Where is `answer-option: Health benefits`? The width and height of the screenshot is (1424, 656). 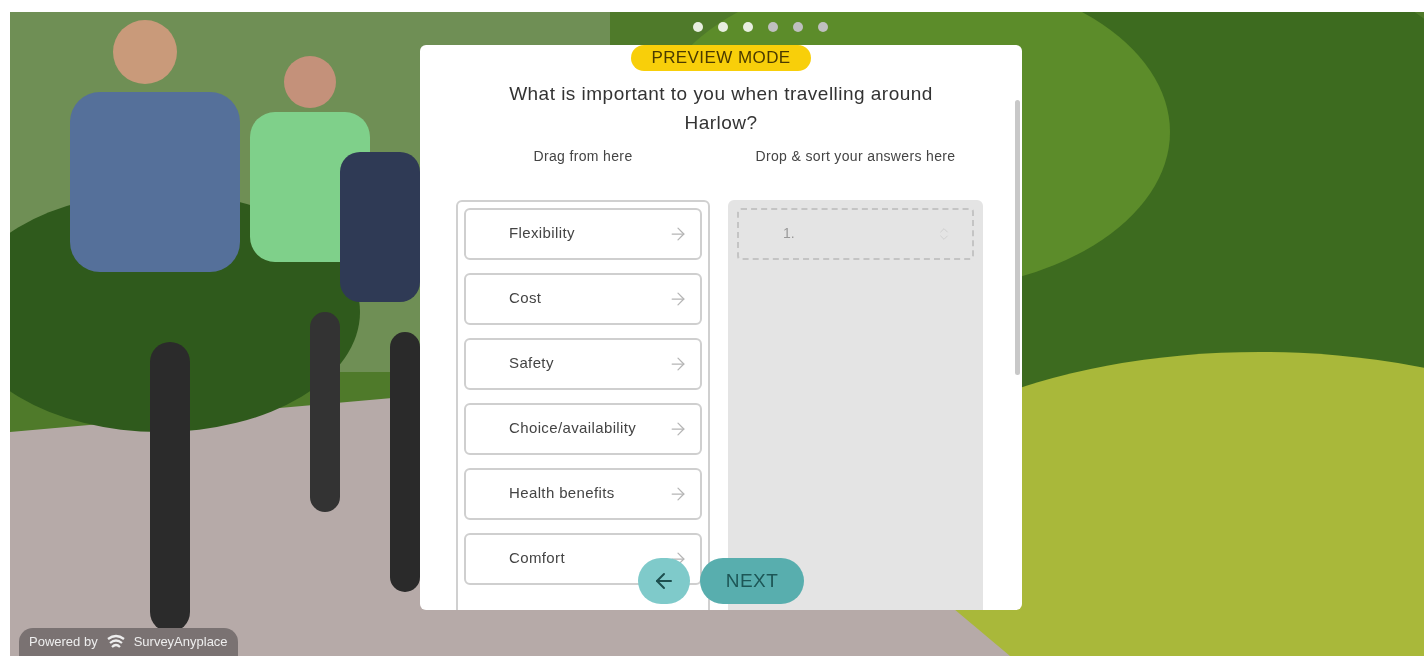 answer-option: Health benefits is located at coordinates (583, 493).